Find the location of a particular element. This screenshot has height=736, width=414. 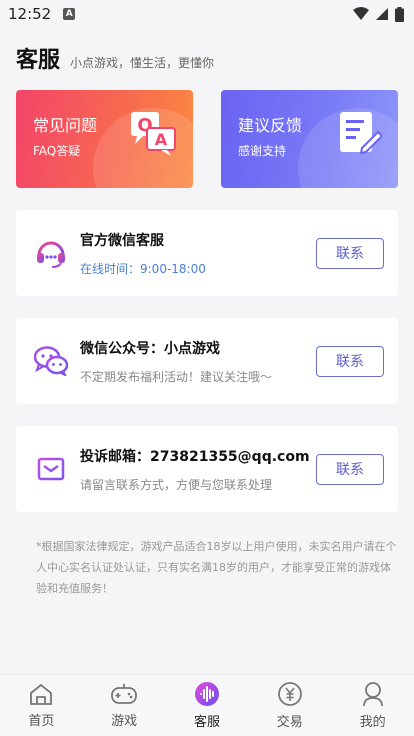

status-time: 12:52 is located at coordinates (30, 14).